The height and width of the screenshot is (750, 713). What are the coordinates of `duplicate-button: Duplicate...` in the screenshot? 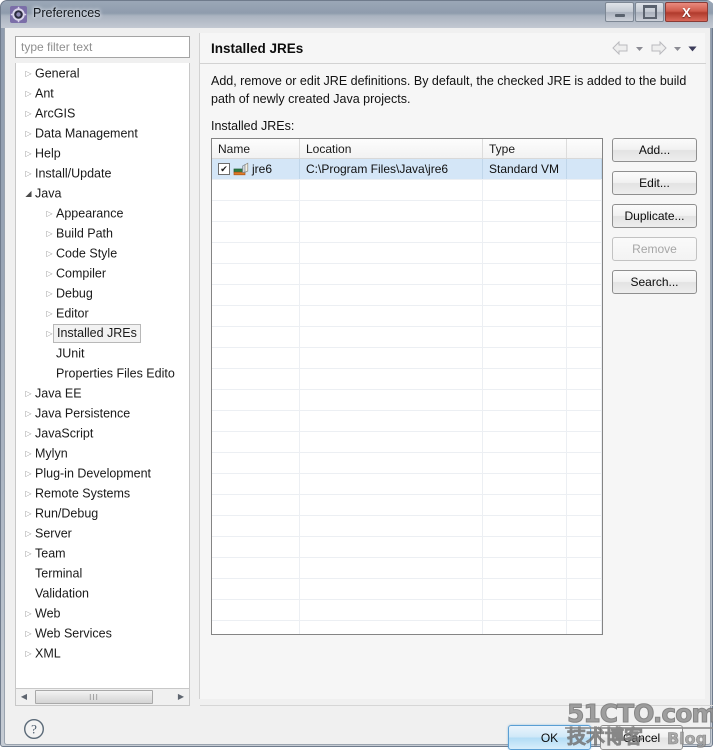 It's located at (654, 216).